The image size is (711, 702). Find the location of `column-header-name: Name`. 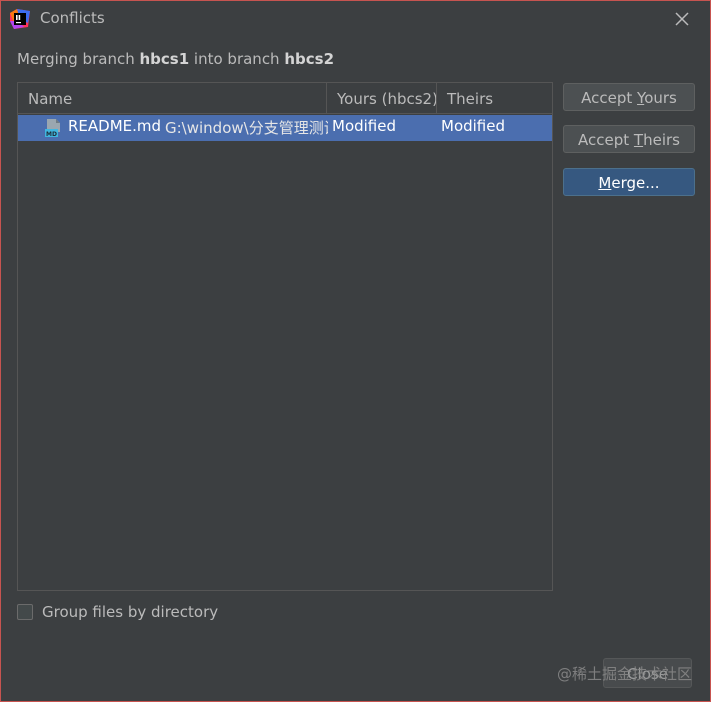

column-header-name: Name is located at coordinates (50, 98).